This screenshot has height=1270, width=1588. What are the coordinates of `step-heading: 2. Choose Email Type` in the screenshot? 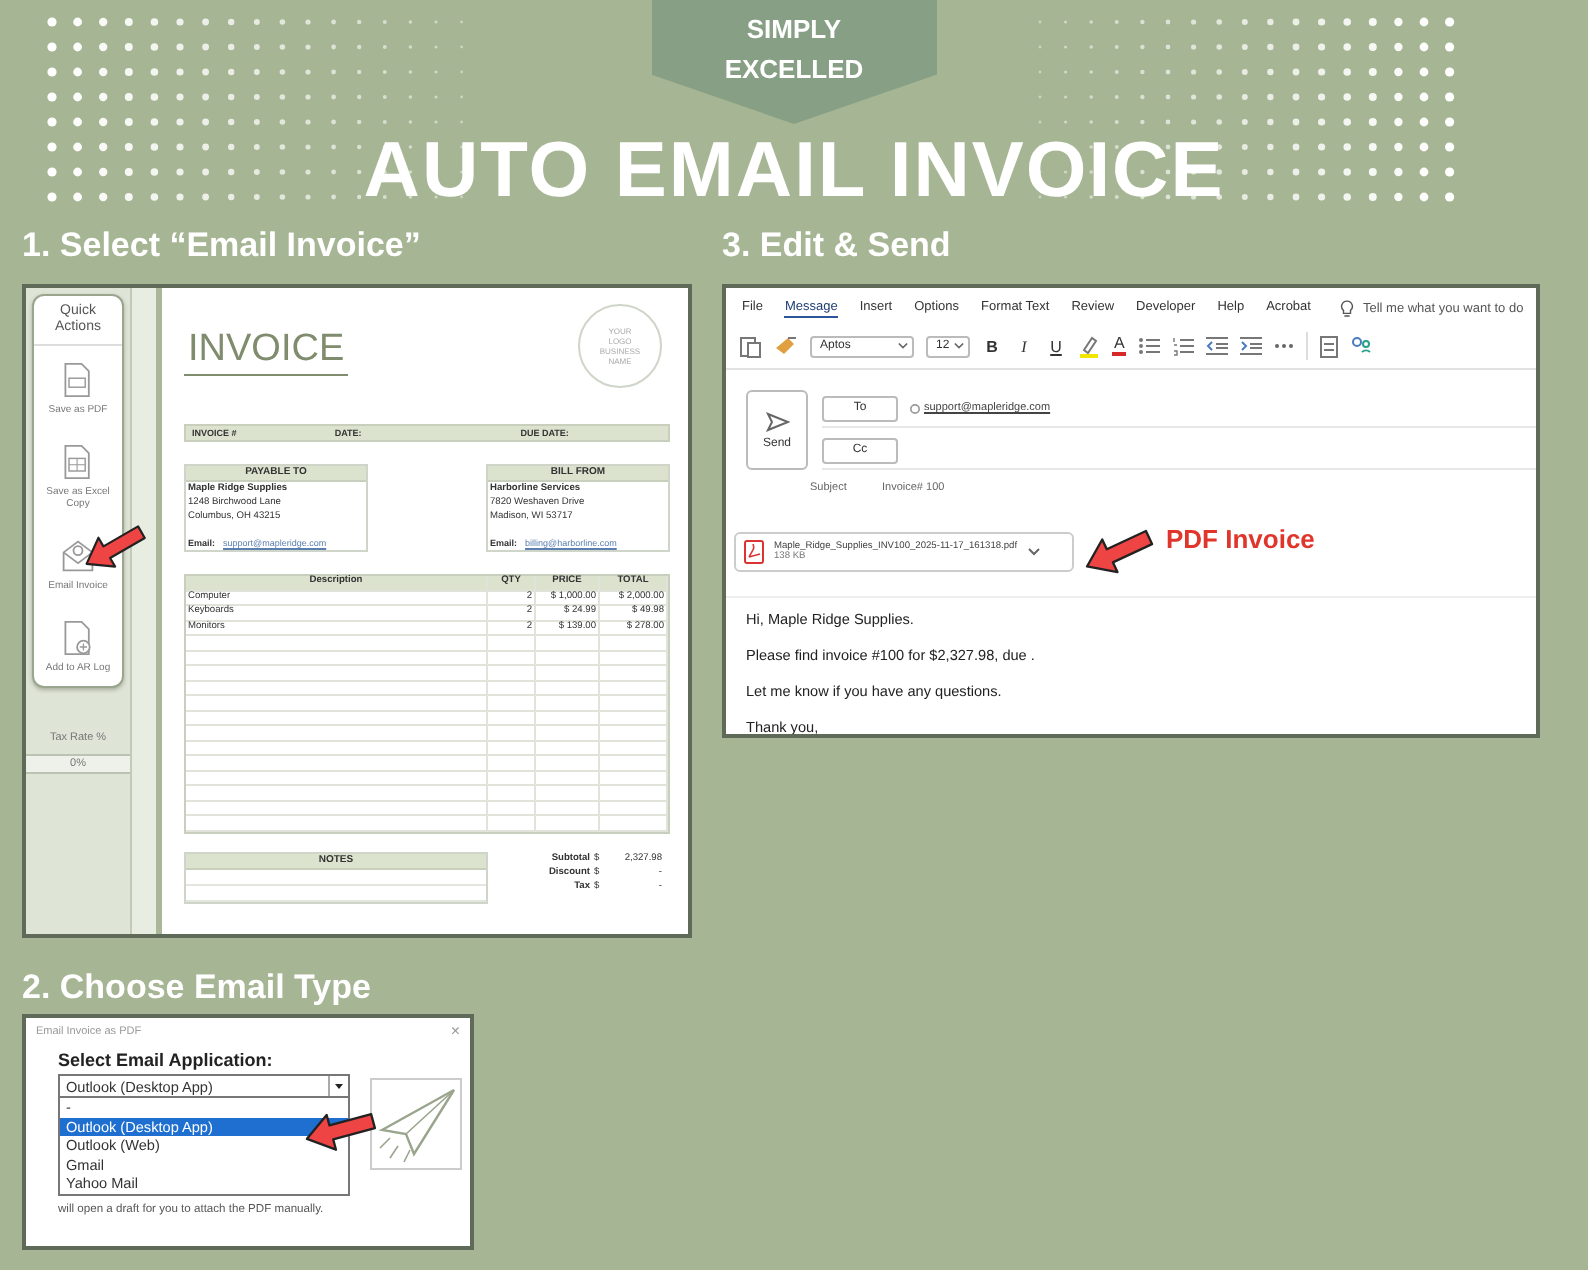 It's located at (197, 988).